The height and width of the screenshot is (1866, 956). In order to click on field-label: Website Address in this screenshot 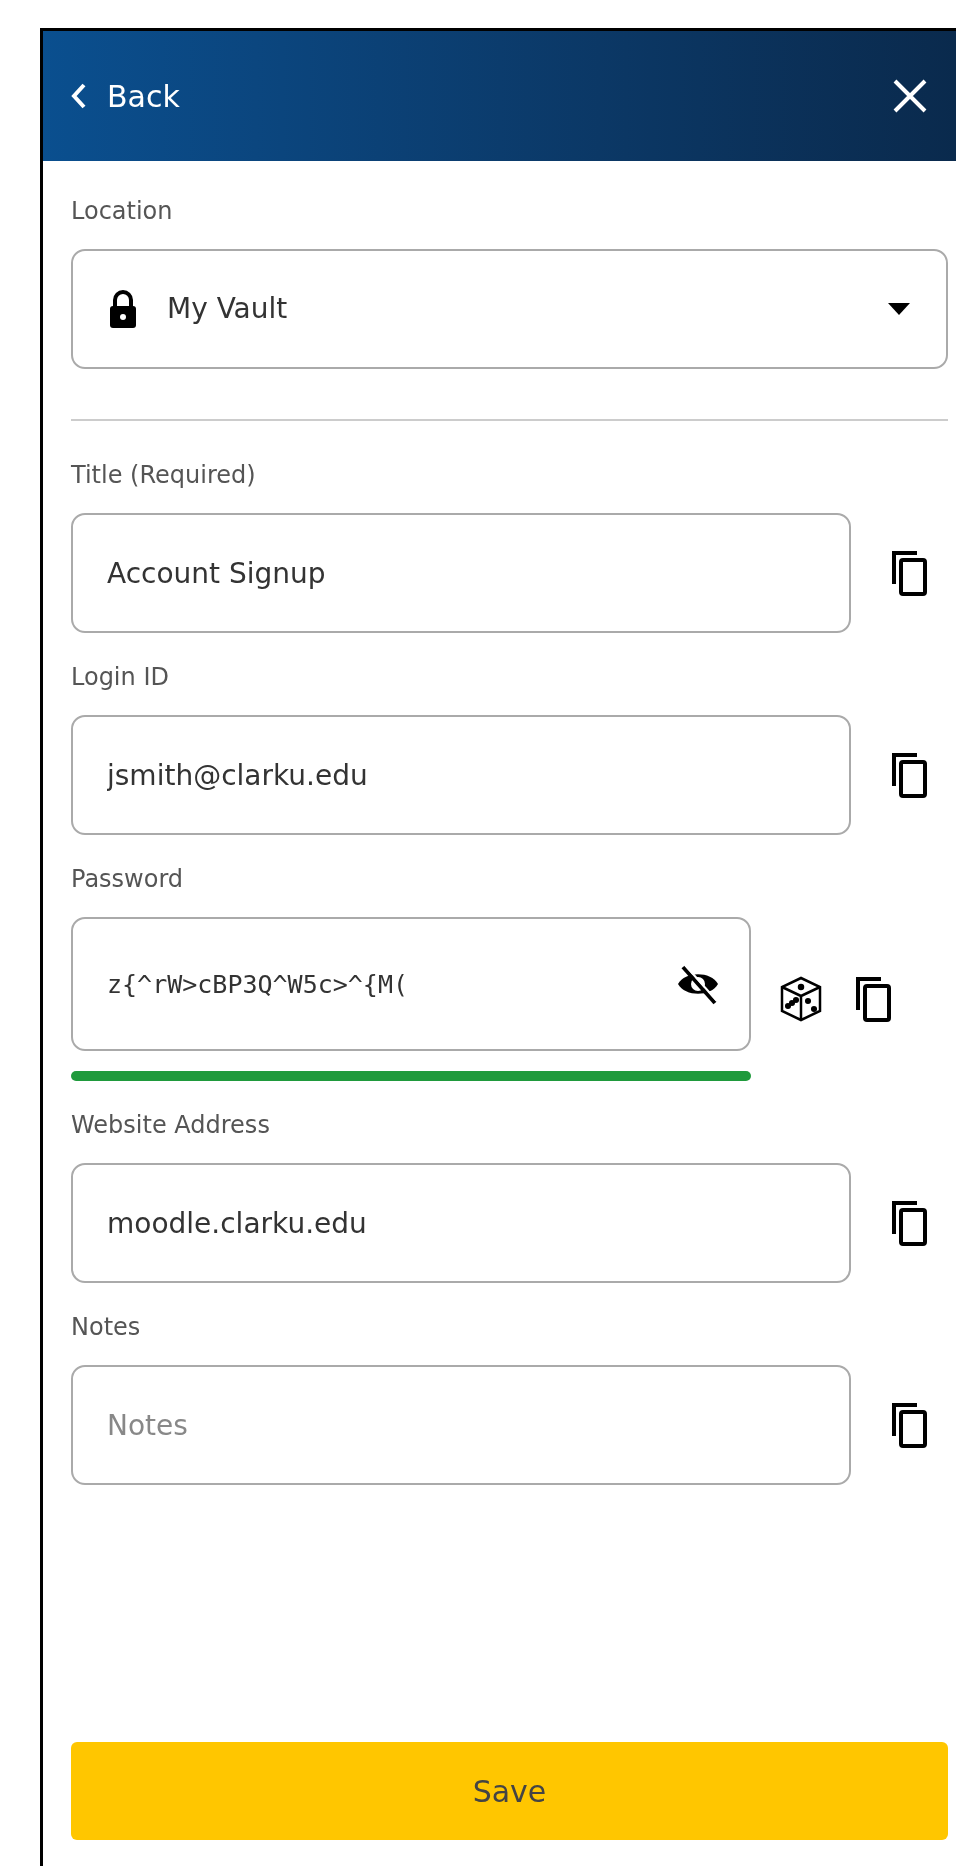, I will do `click(171, 1125)`.